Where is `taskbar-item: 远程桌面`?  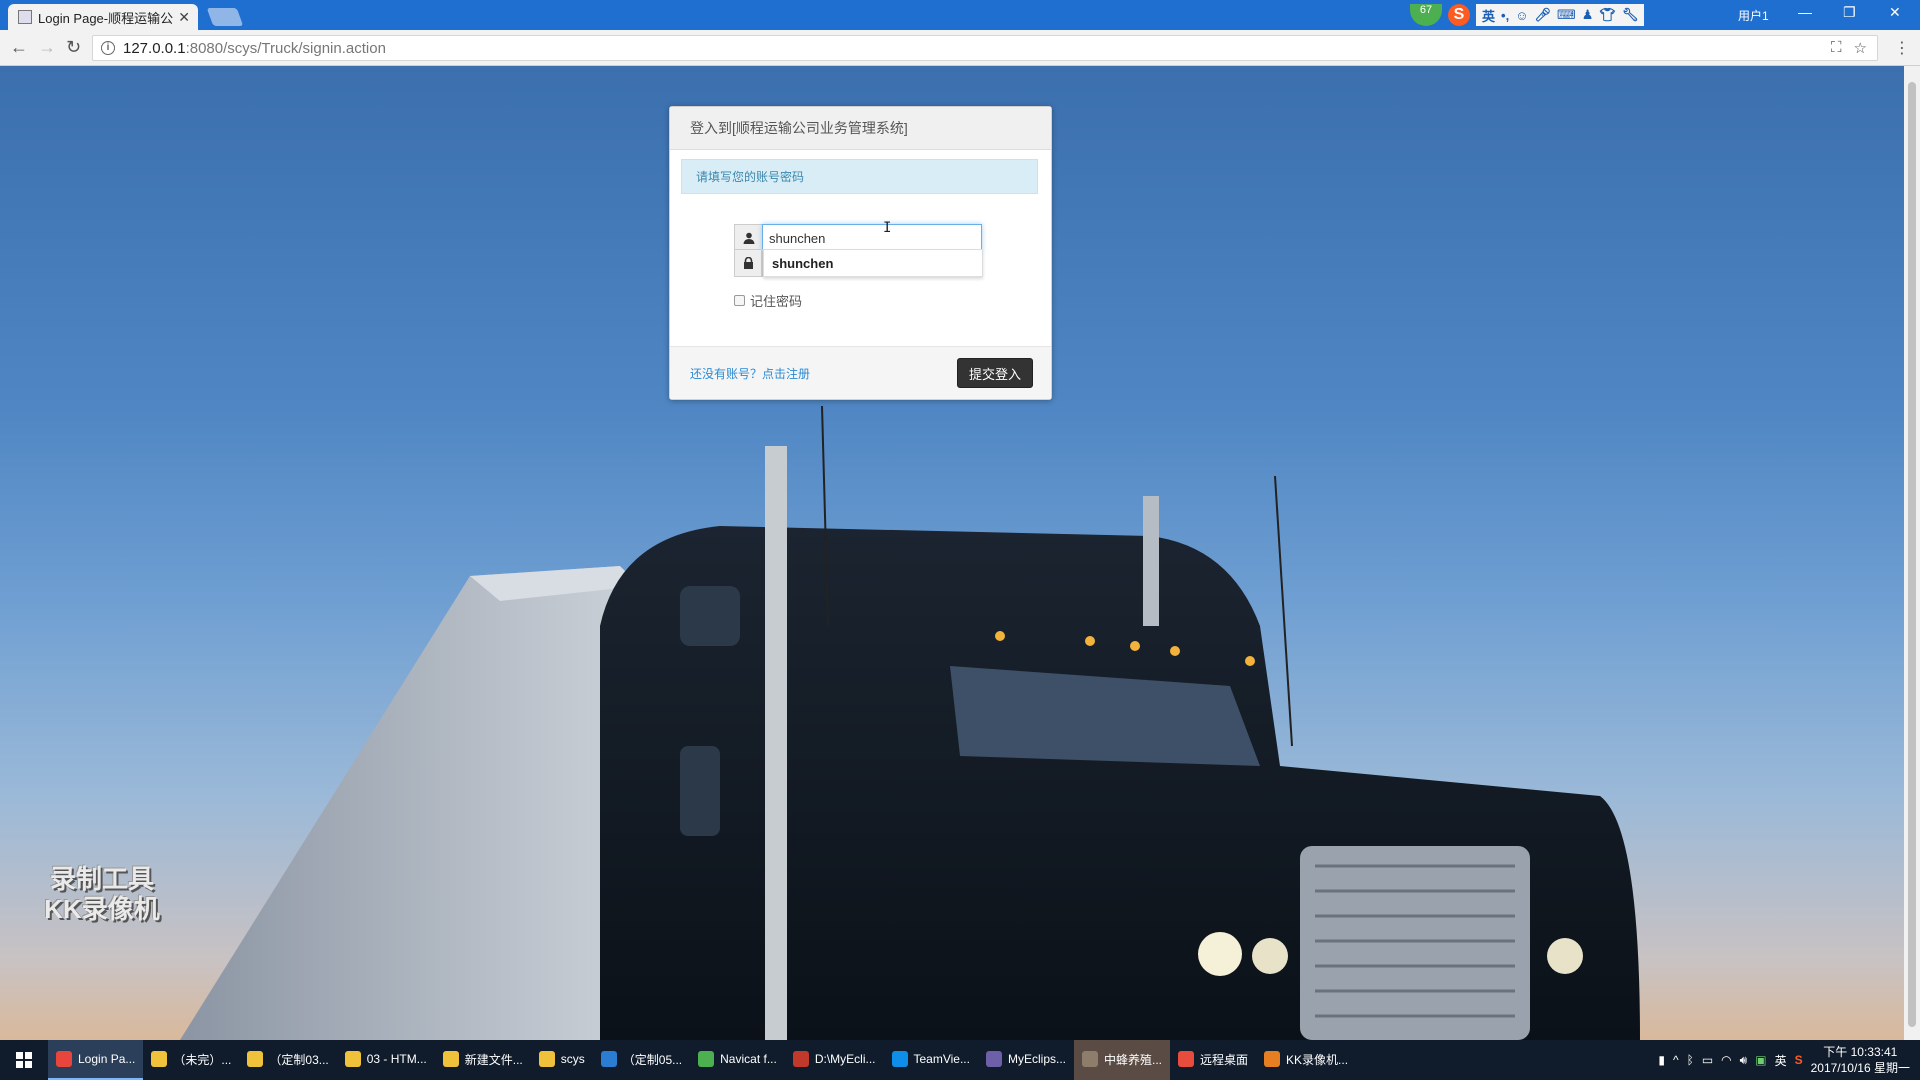
taskbar-item: 远程桌面 is located at coordinates (1213, 1060).